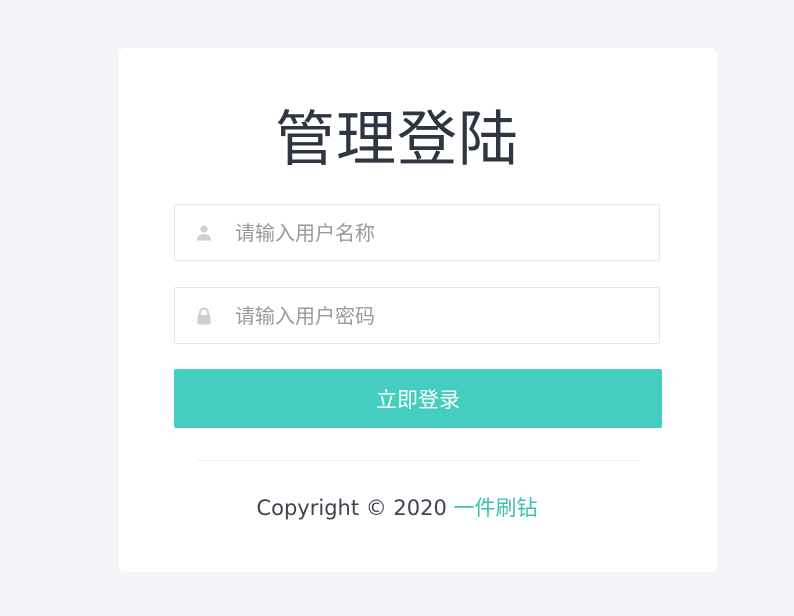  I want to click on divider, so click(418, 460).